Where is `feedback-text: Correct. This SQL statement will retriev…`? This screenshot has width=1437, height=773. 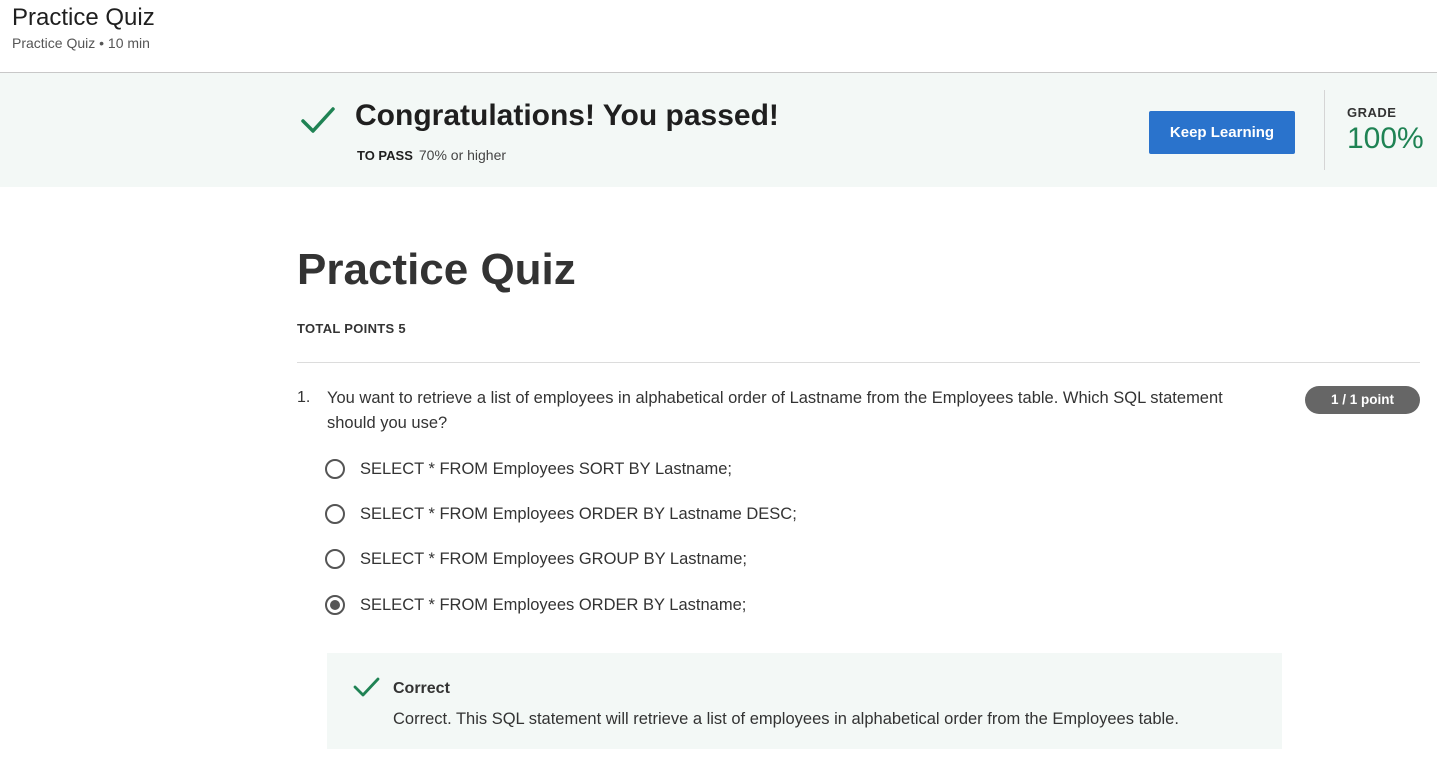 feedback-text: Correct. This SQL statement will retriev… is located at coordinates (786, 719).